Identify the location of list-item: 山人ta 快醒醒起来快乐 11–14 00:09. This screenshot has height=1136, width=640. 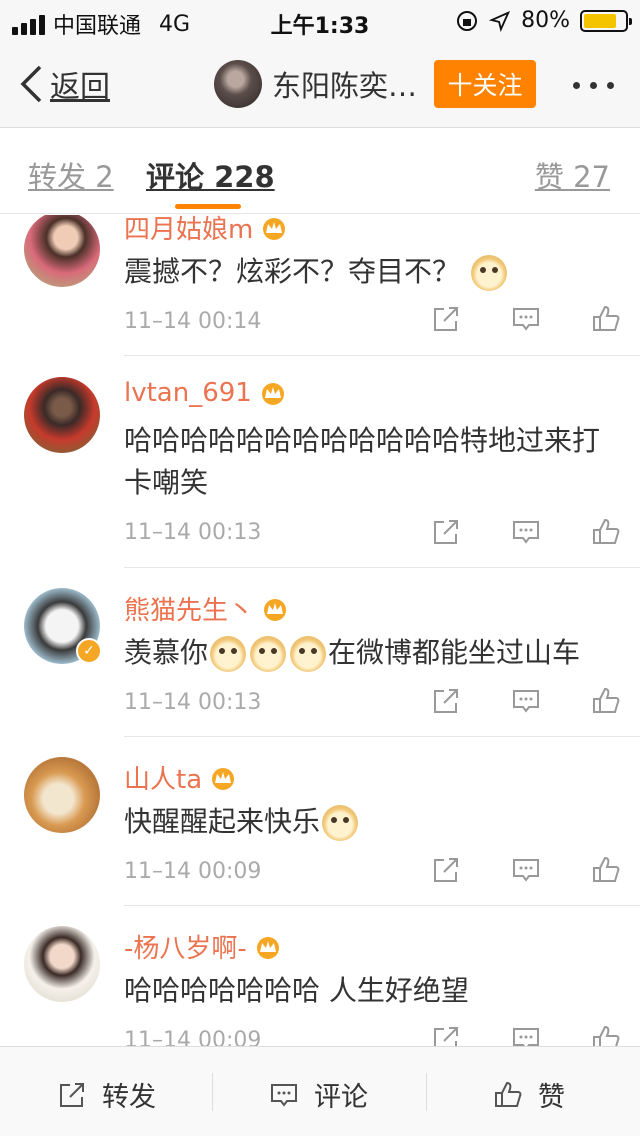
(320, 821).